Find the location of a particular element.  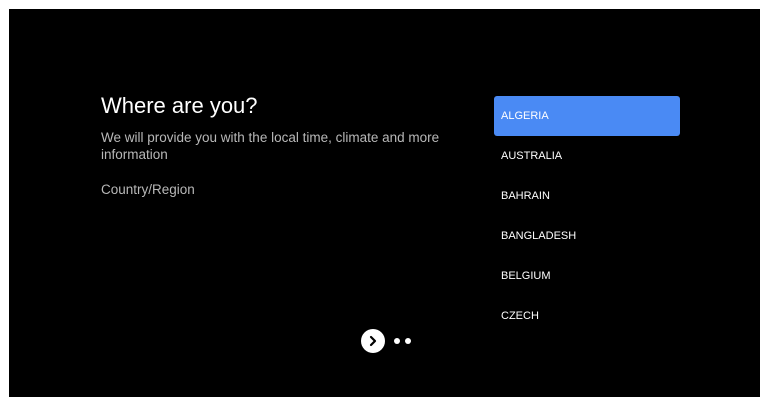

next-button is located at coordinates (373, 341).